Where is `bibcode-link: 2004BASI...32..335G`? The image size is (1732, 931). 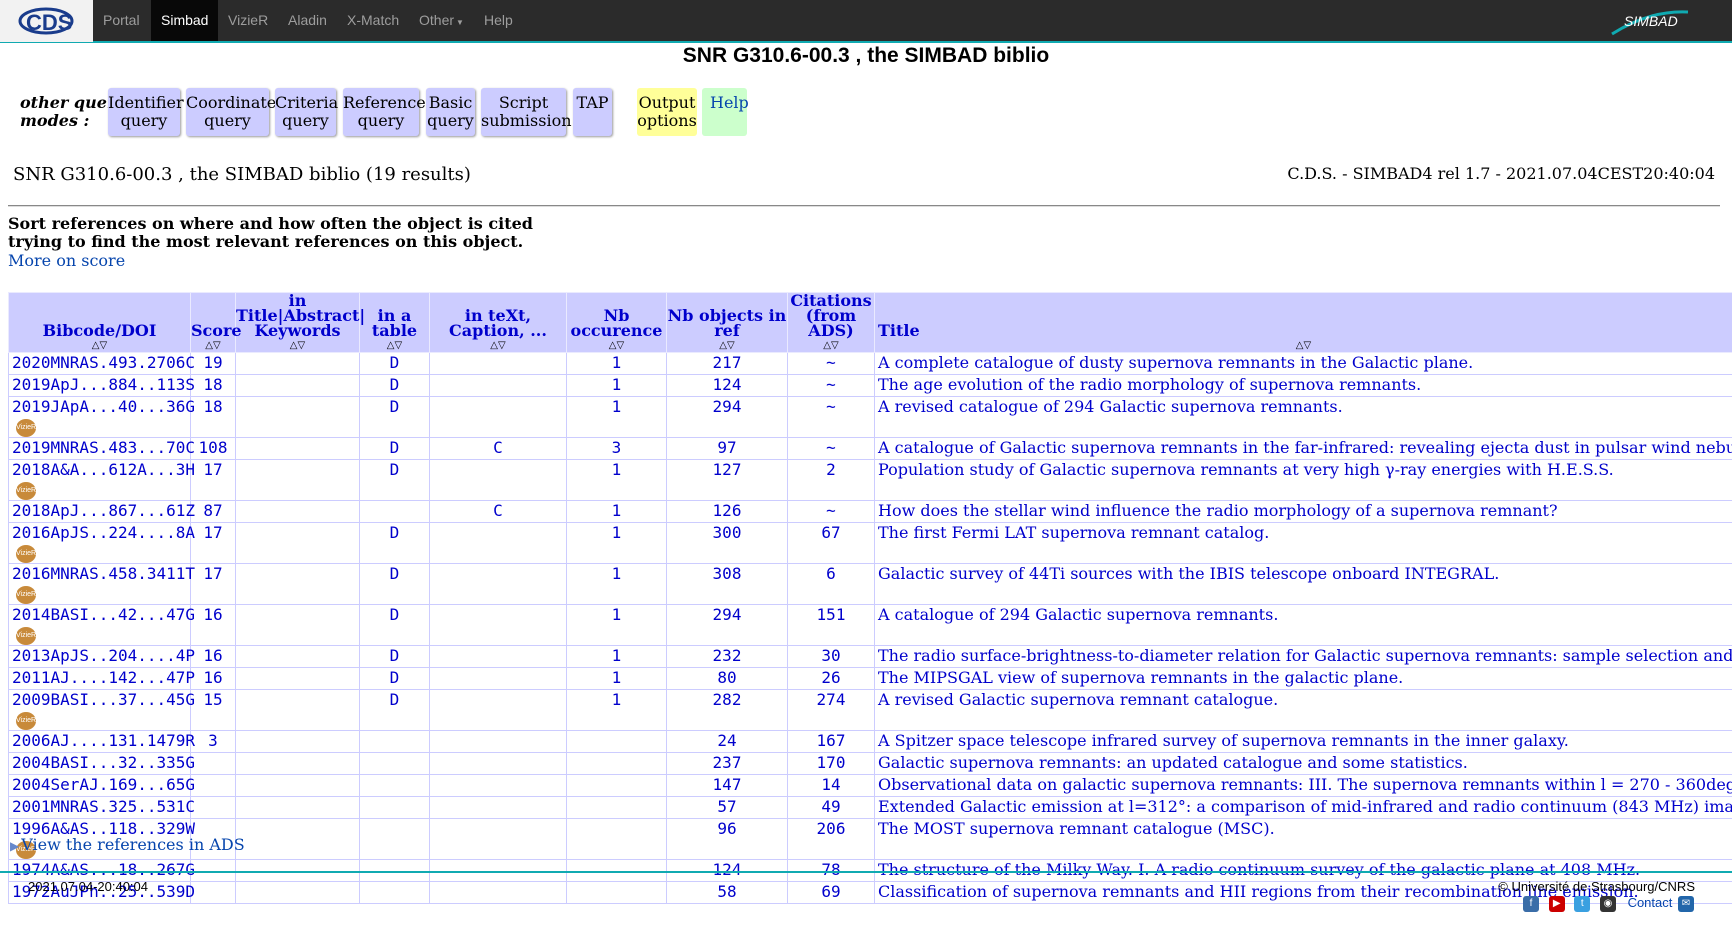 bibcode-link: 2004BASI...32..335G is located at coordinates (101, 763).